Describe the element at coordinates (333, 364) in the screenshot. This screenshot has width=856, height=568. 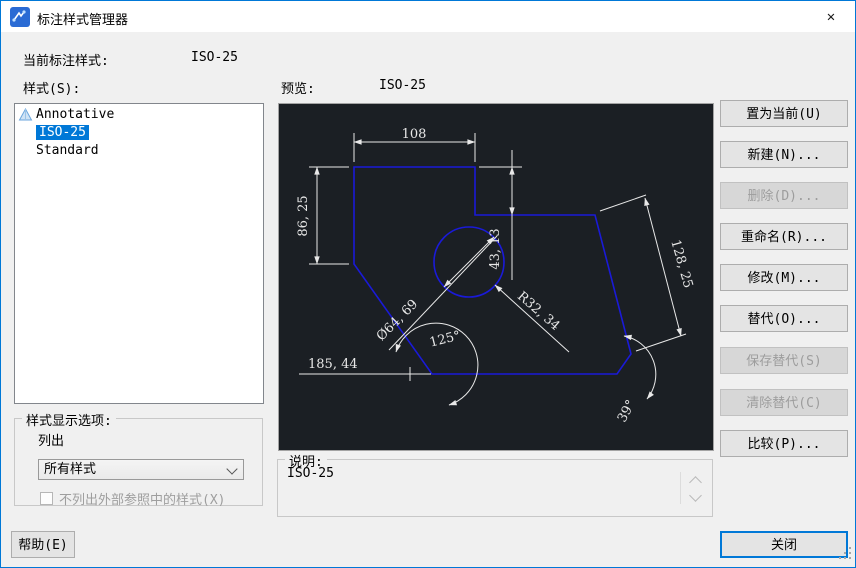
I see `dim-bottom-length: 185, 44` at that location.